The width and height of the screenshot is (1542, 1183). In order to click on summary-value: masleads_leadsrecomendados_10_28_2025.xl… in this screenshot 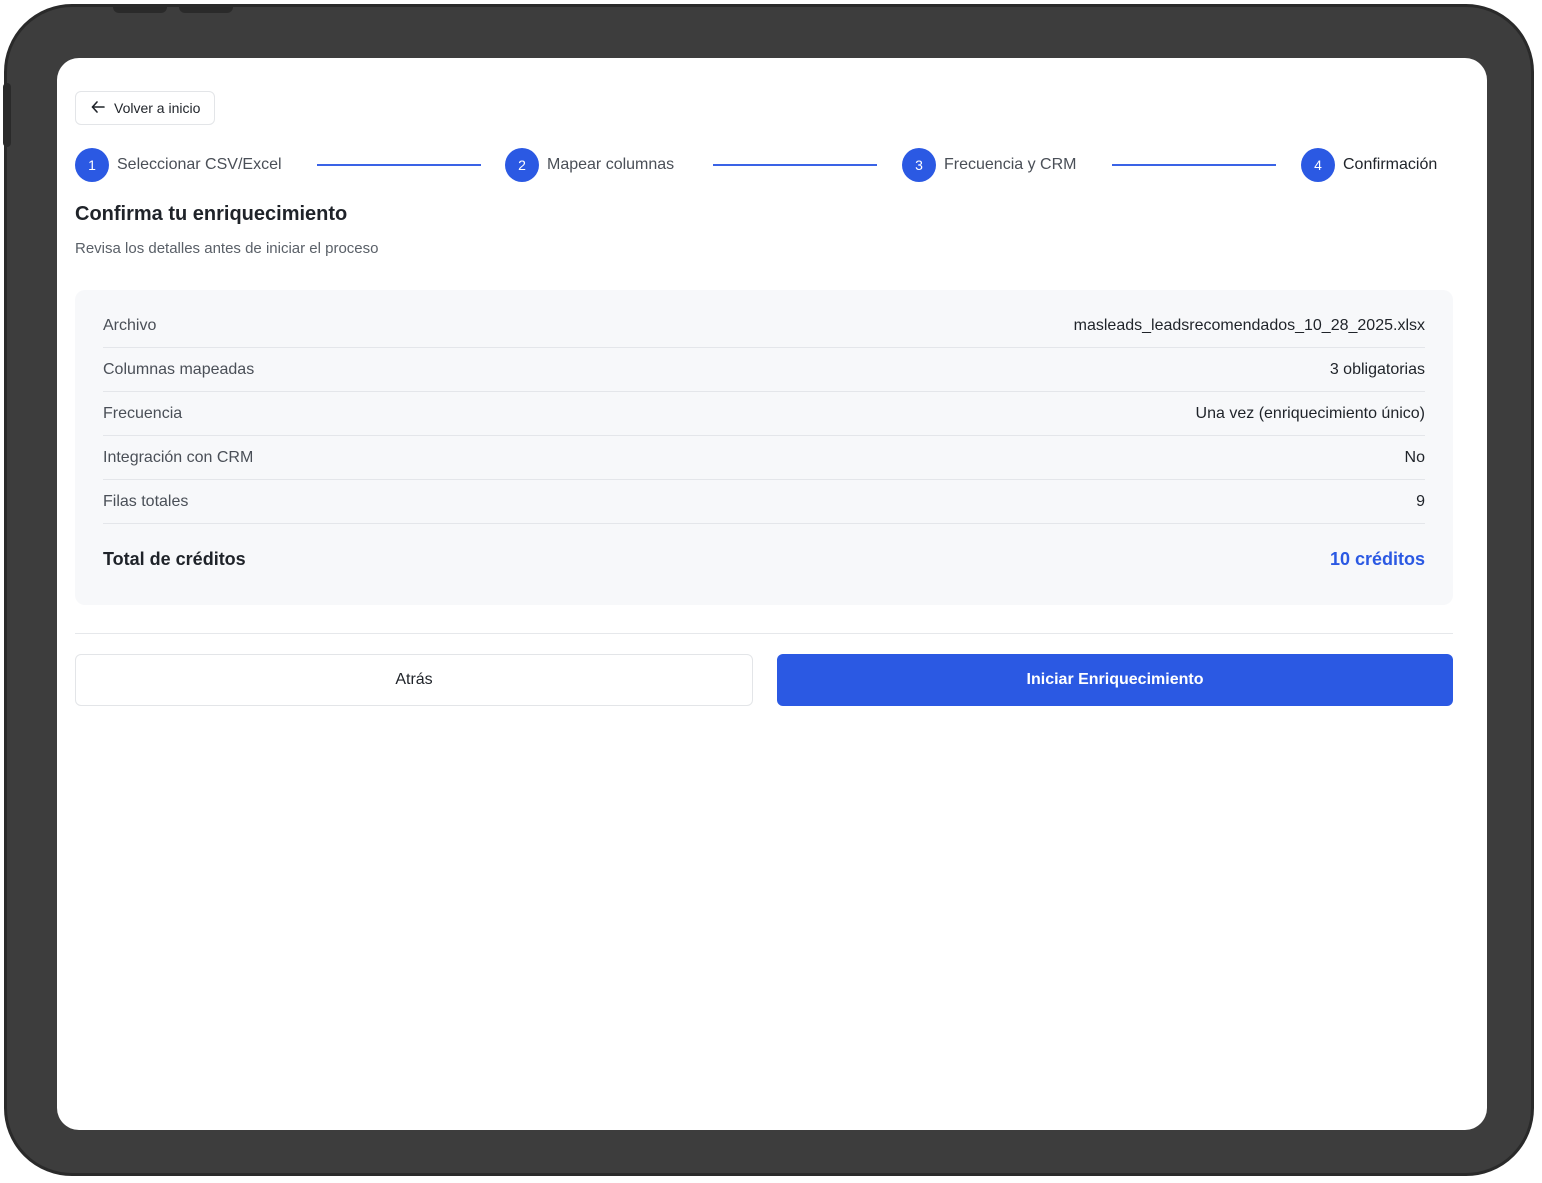, I will do `click(1249, 325)`.